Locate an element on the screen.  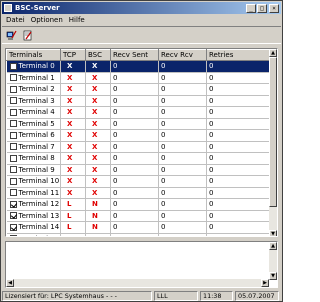
col-tcp: TCP is located at coordinates (73, 55).